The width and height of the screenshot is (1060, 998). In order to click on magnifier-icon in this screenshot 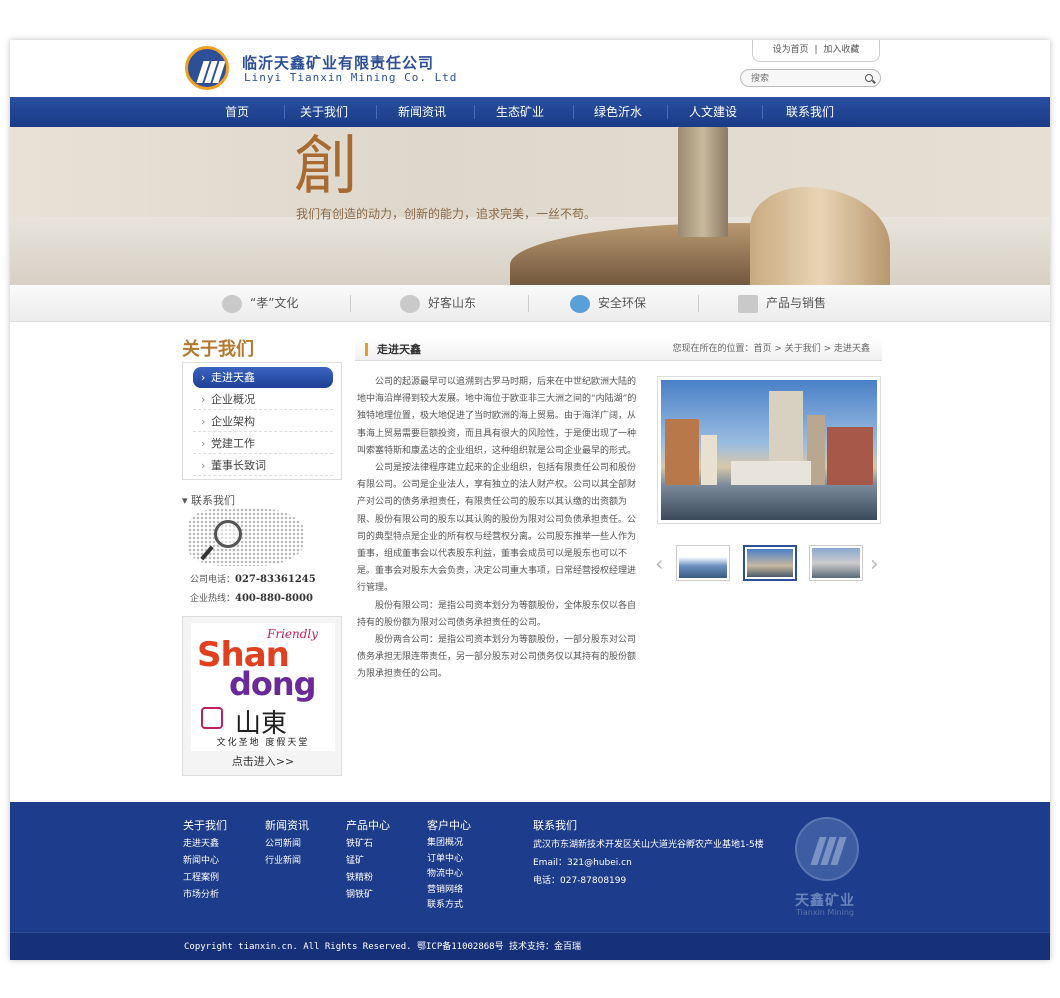, I will do `click(228, 534)`.